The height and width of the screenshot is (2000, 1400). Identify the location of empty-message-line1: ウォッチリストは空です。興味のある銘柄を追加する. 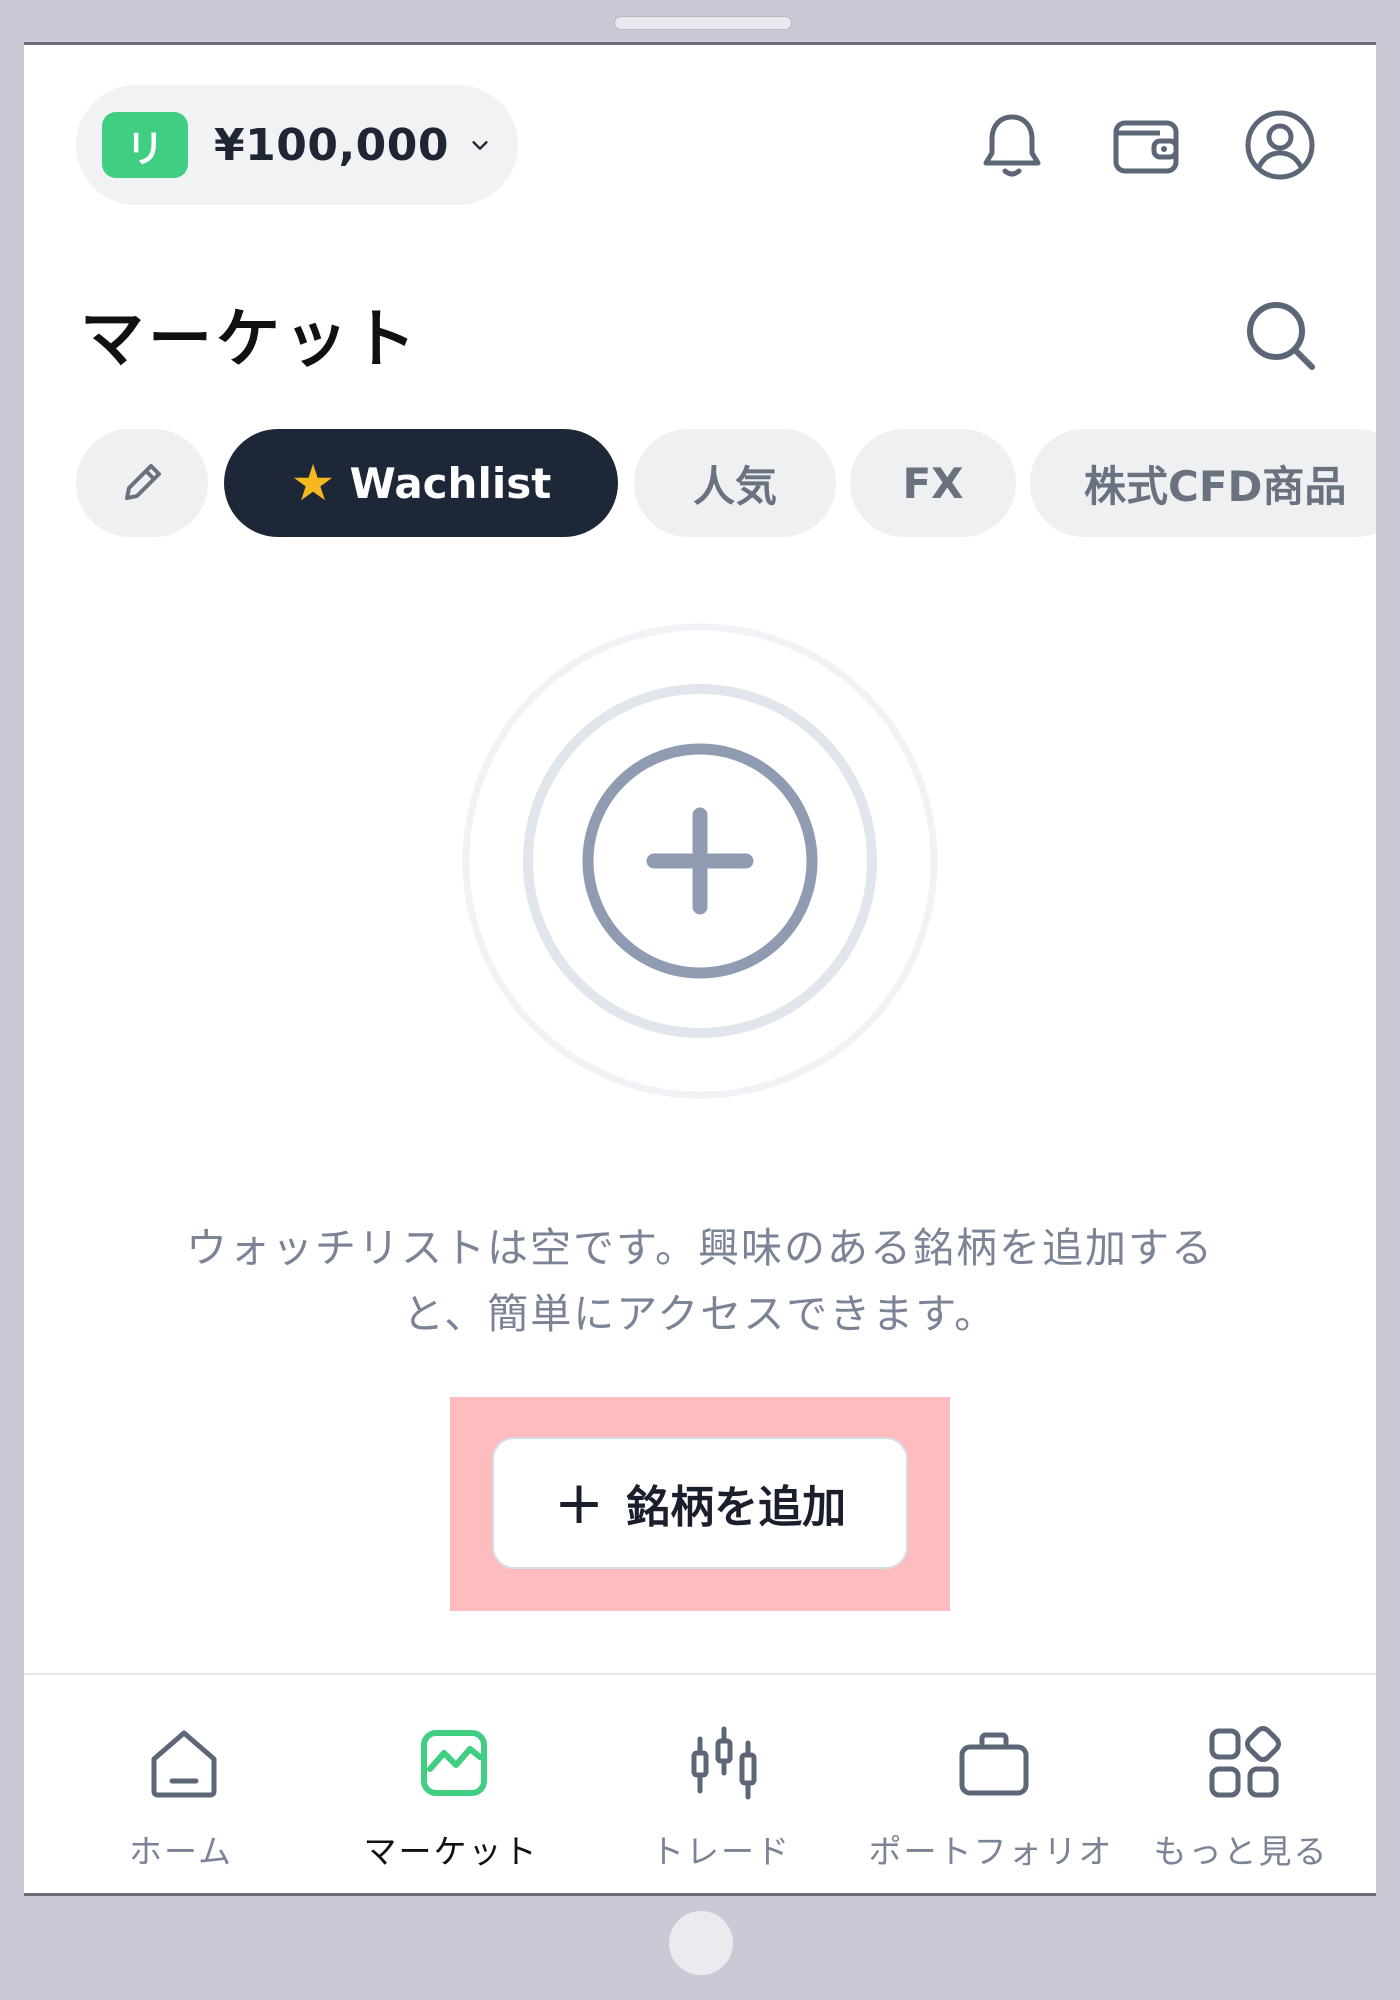
(700, 1248).